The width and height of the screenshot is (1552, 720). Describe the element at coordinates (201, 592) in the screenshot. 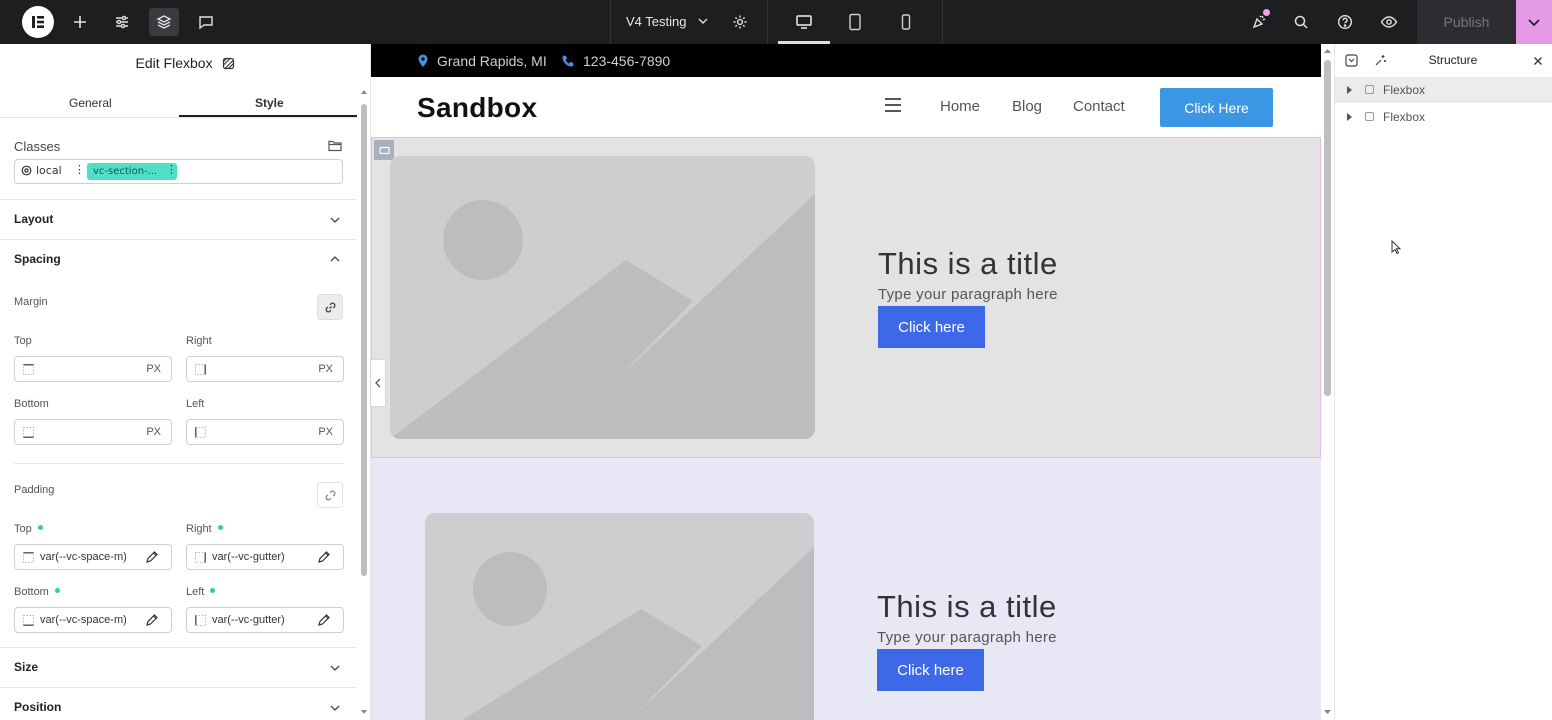

I see `padding-left-label: Left` at that location.